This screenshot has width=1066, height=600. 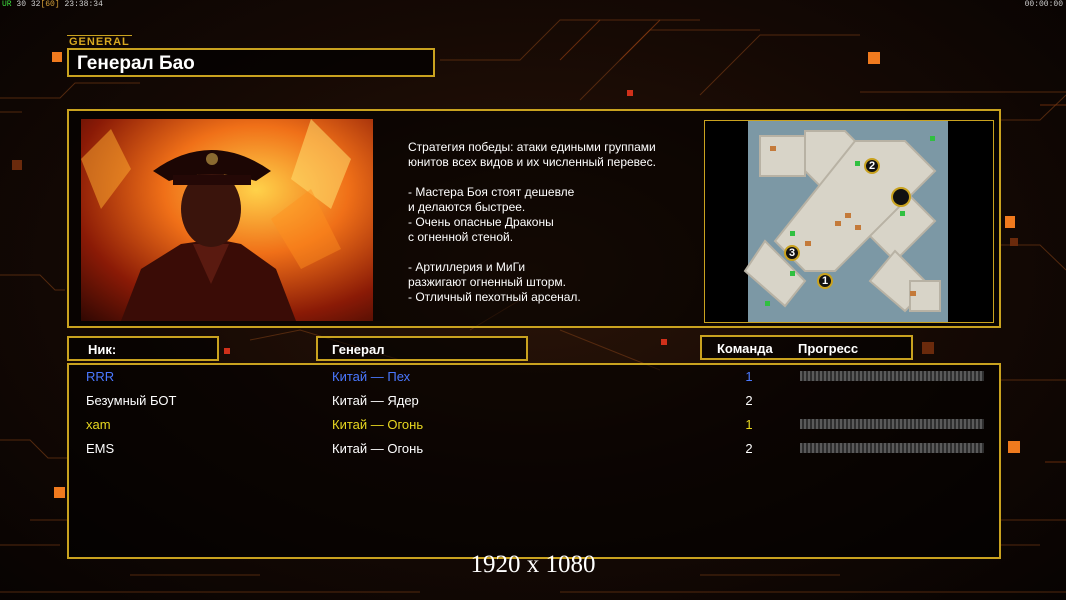 What do you see at coordinates (825, 281) in the screenshot?
I see `start-position-marker: 1` at bounding box center [825, 281].